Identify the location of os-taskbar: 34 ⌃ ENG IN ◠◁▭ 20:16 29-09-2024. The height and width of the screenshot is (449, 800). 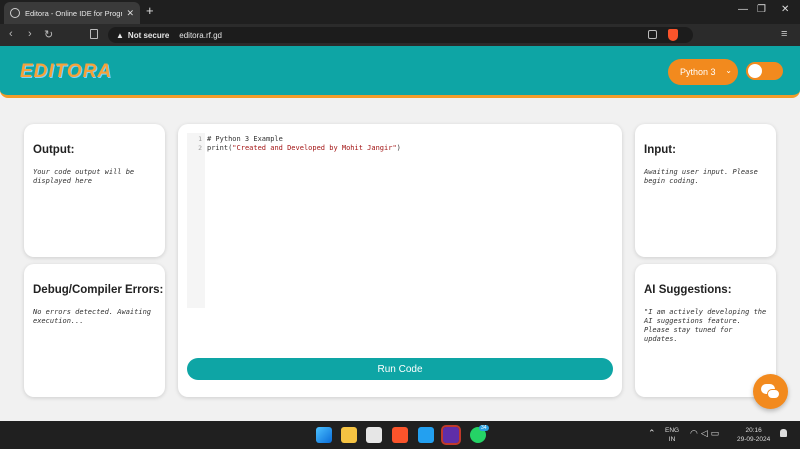
(400, 435).